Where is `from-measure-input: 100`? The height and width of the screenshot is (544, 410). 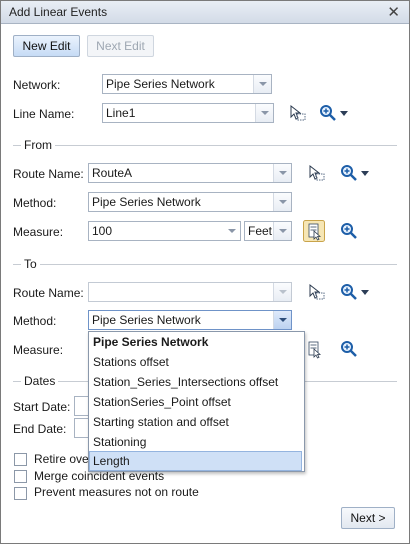
from-measure-input: 100 is located at coordinates (164, 231).